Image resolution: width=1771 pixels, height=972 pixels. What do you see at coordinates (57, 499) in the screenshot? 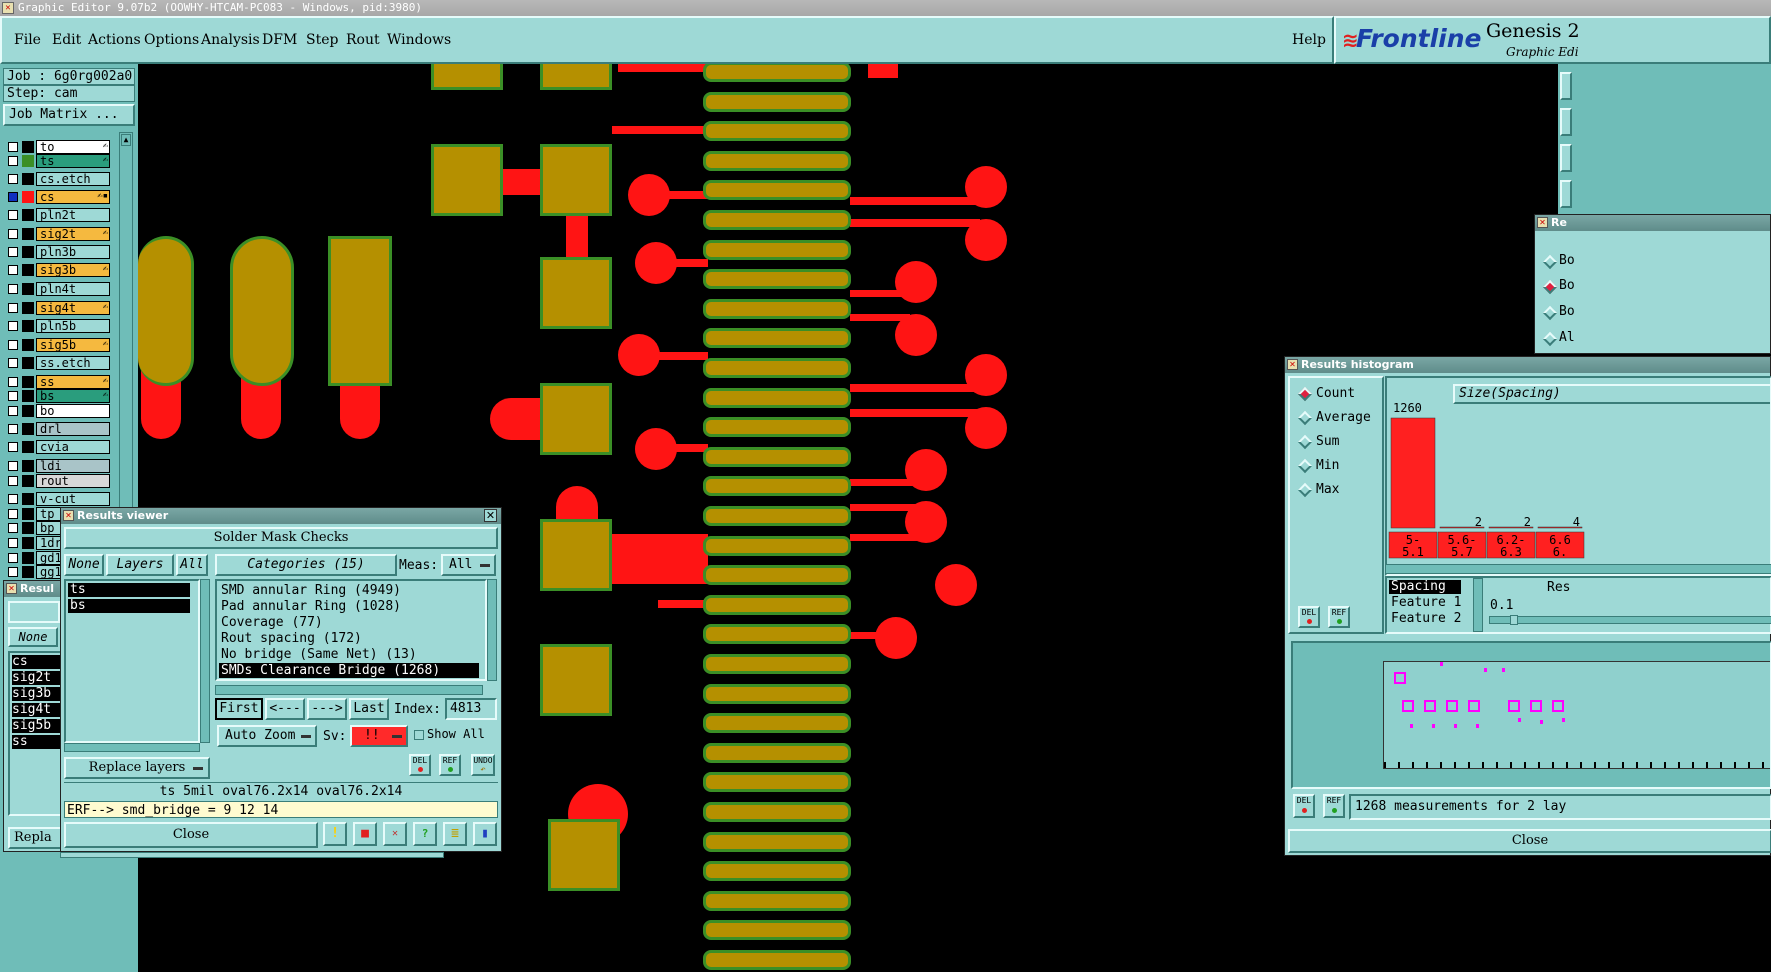
I see `layer-row: v-cut` at bounding box center [57, 499].